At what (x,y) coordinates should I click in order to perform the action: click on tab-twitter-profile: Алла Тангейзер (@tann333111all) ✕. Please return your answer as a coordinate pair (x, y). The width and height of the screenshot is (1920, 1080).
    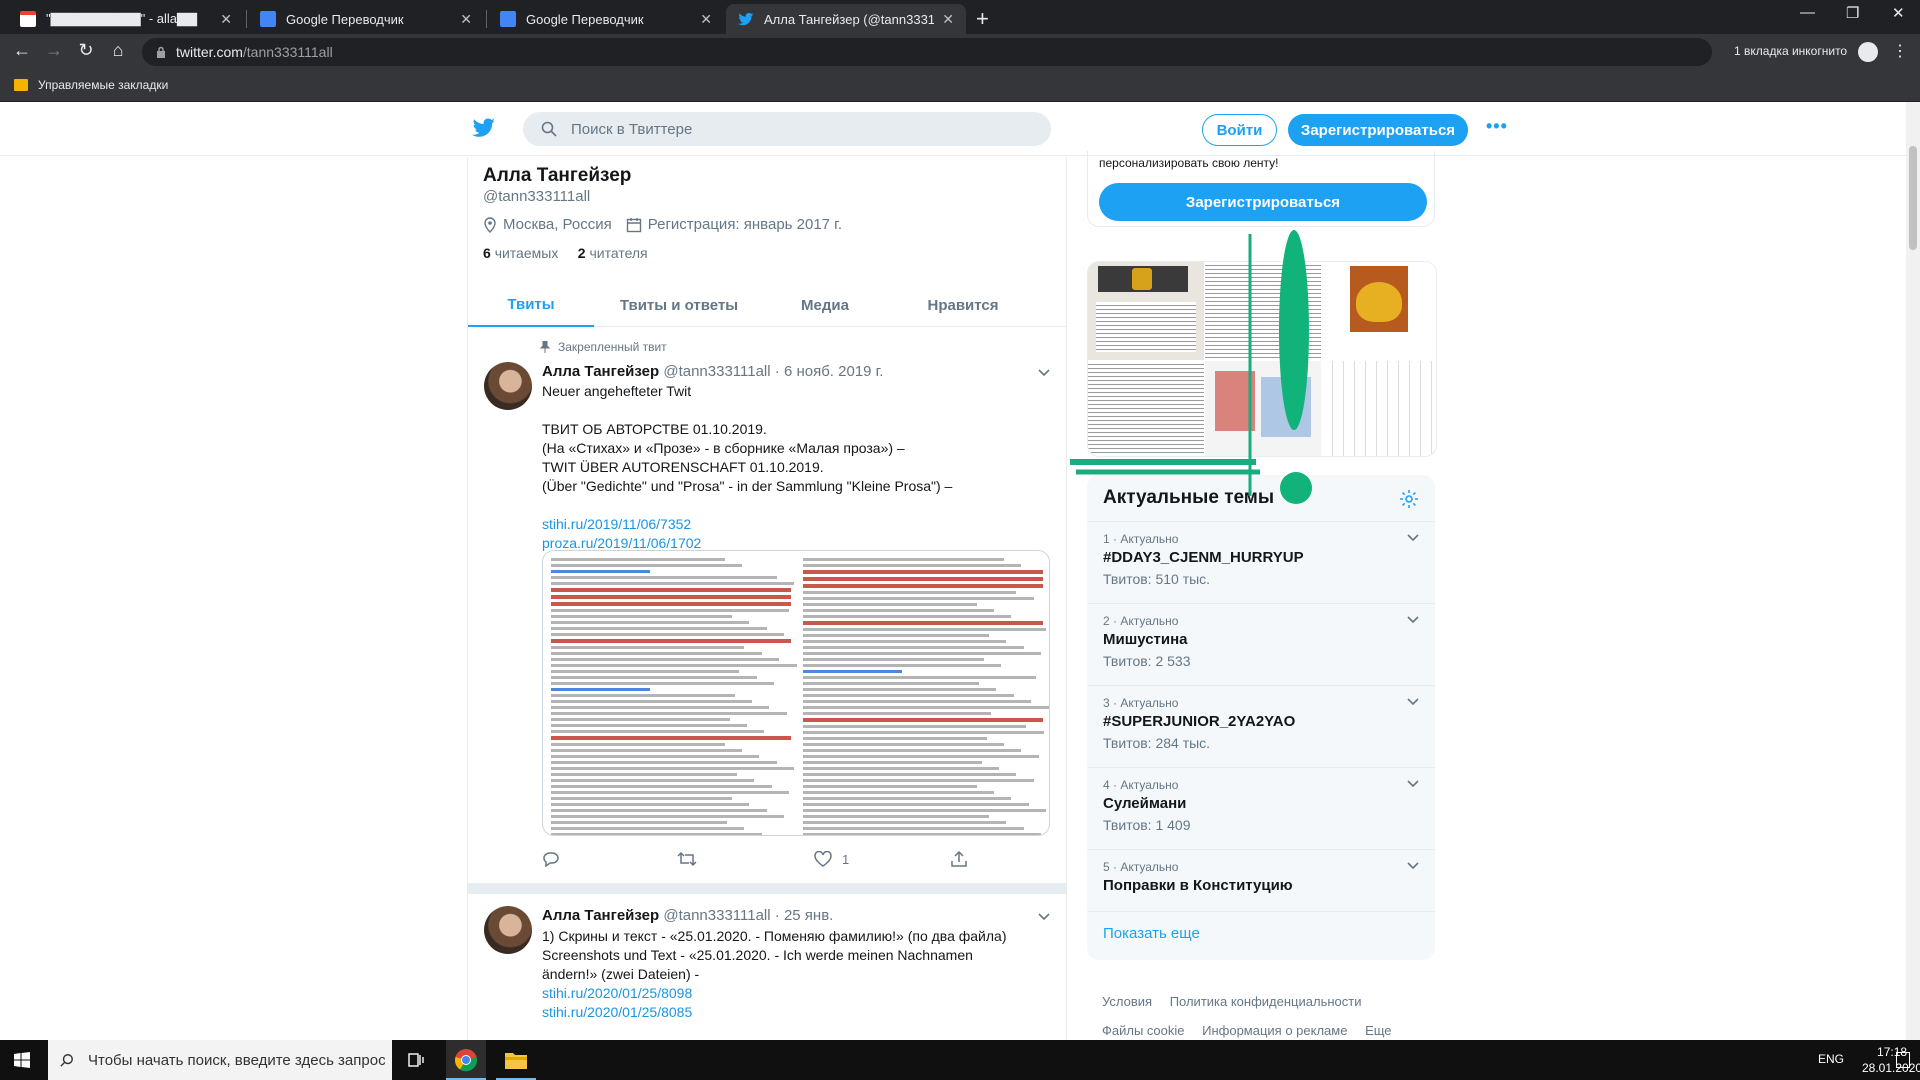
    Looking at the image, I should click on (846, 19).